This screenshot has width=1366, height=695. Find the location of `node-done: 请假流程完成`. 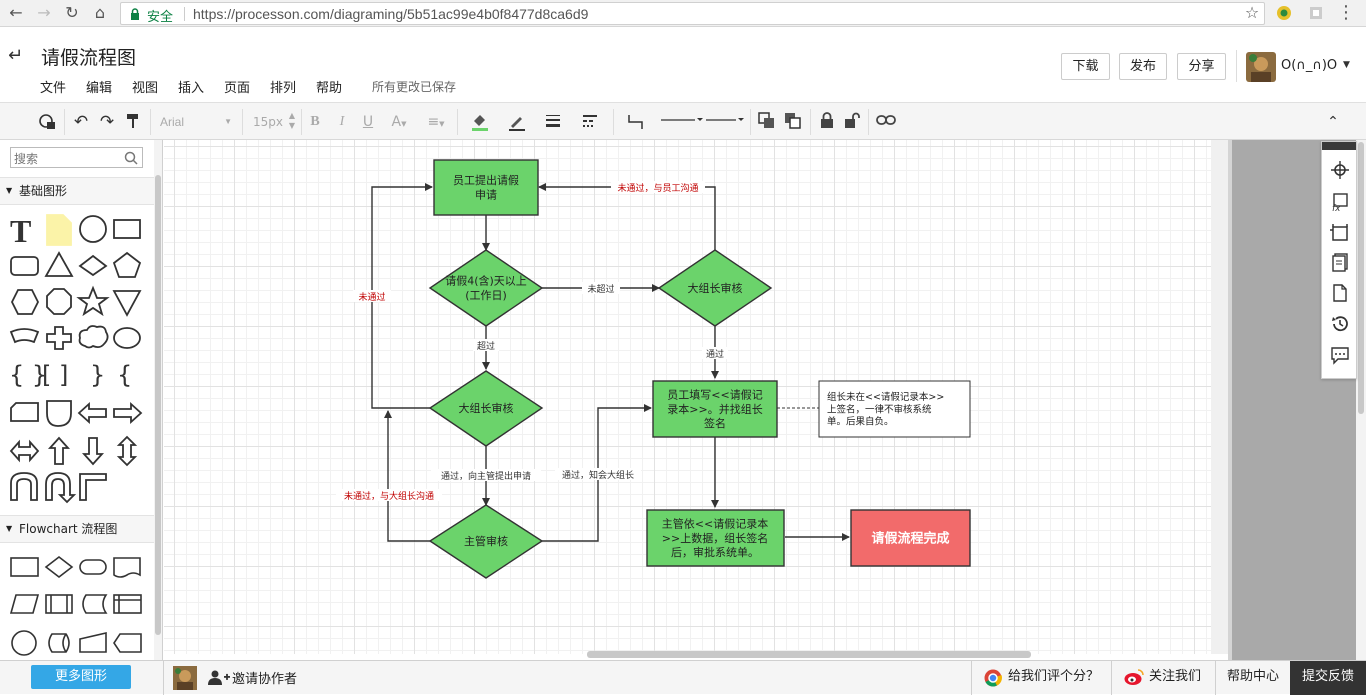

node-done: 请假流程完成 is located at coordinates (910, 538).